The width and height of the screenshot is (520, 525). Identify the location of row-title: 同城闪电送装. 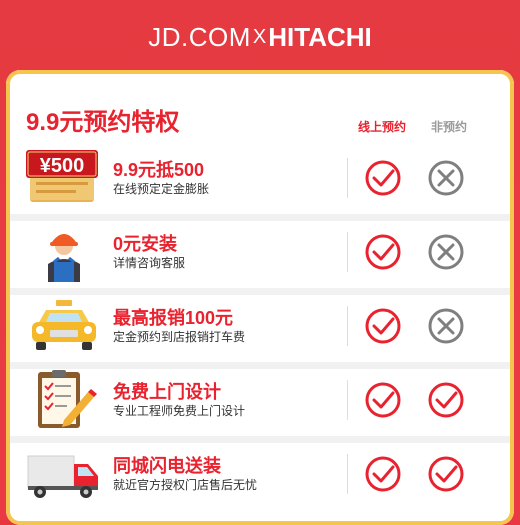
(167, 466).